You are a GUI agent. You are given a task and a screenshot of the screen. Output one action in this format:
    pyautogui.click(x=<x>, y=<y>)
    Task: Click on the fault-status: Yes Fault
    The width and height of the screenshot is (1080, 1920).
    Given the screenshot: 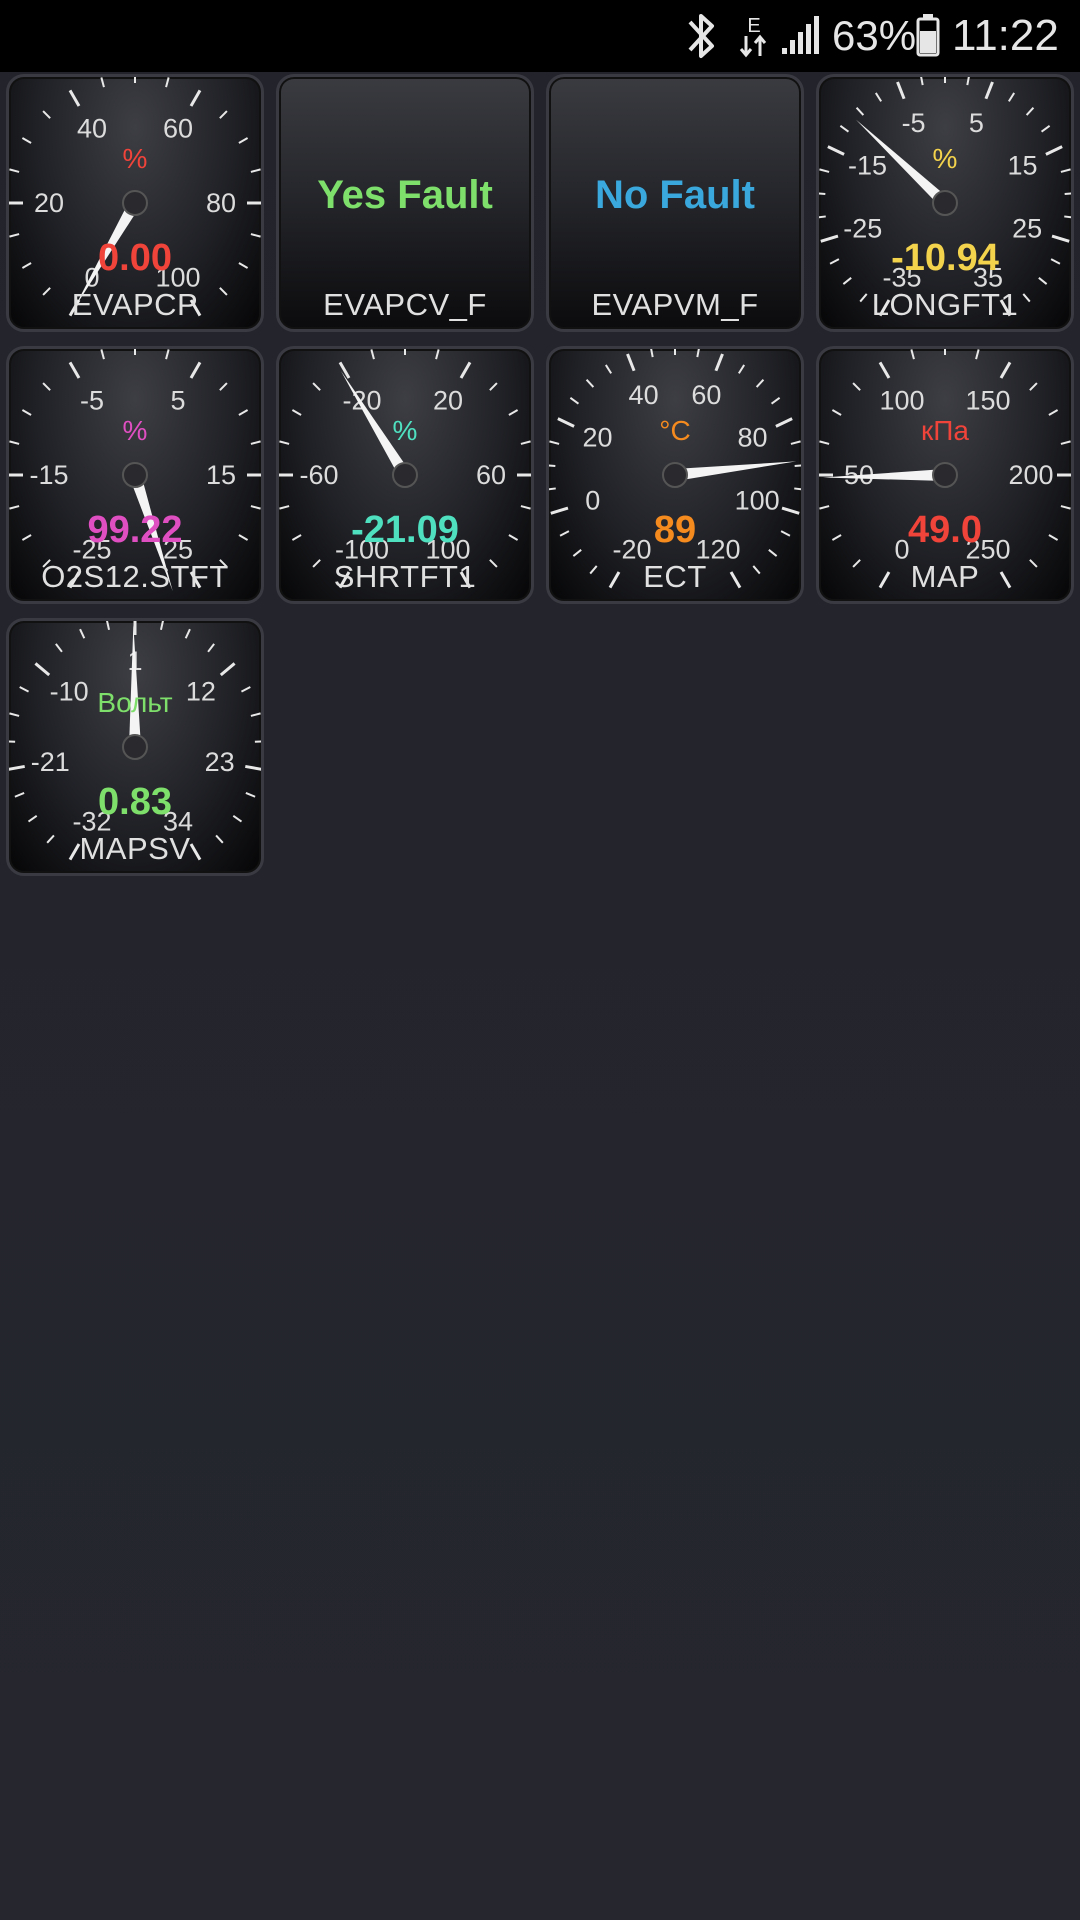 What is the action you would take?
    pyautogui.click(x=405, y=195)
    